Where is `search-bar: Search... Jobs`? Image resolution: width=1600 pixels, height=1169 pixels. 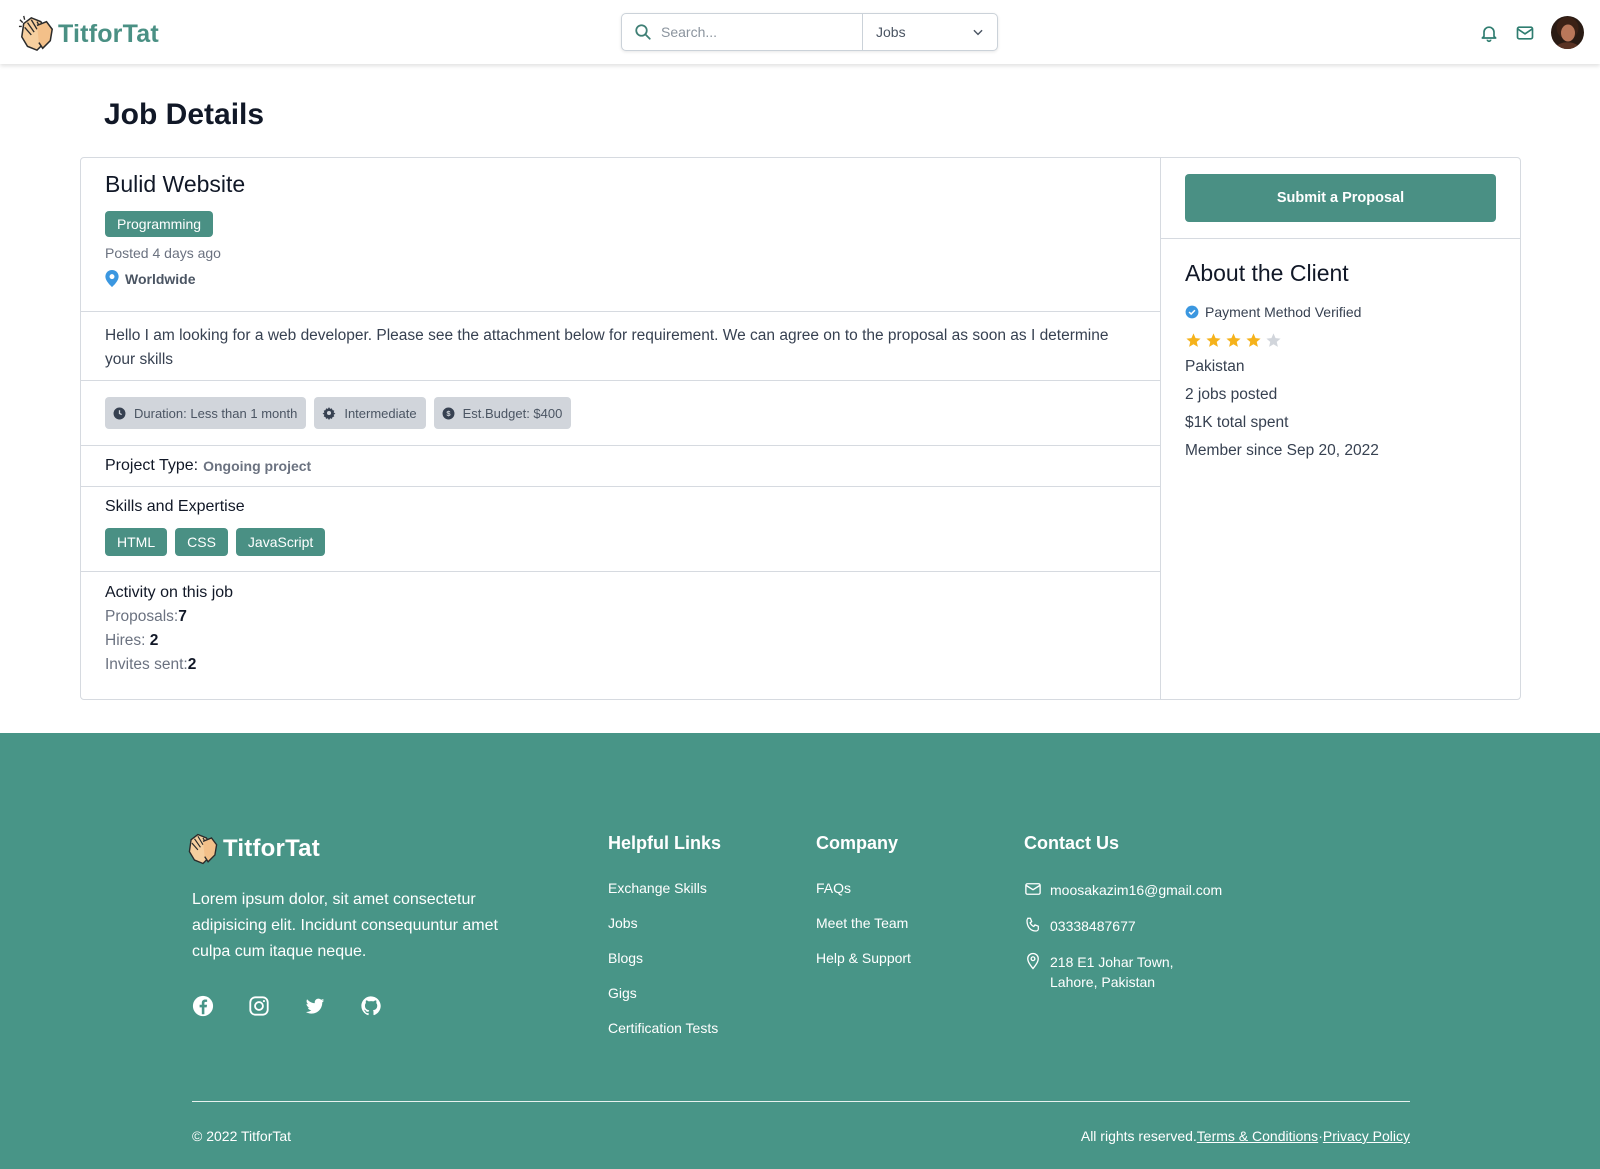
search-bar: Search... Jobs is located at coordinates (809, 32).